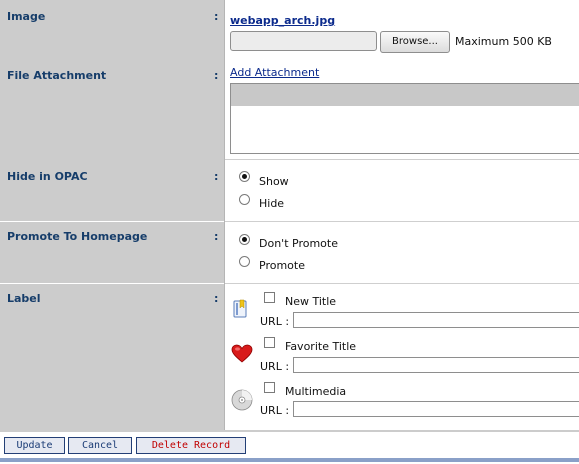 The width and height of the screenshot is (579, 464). I want to click on option-promote-label: Promote, so click(282, 265).